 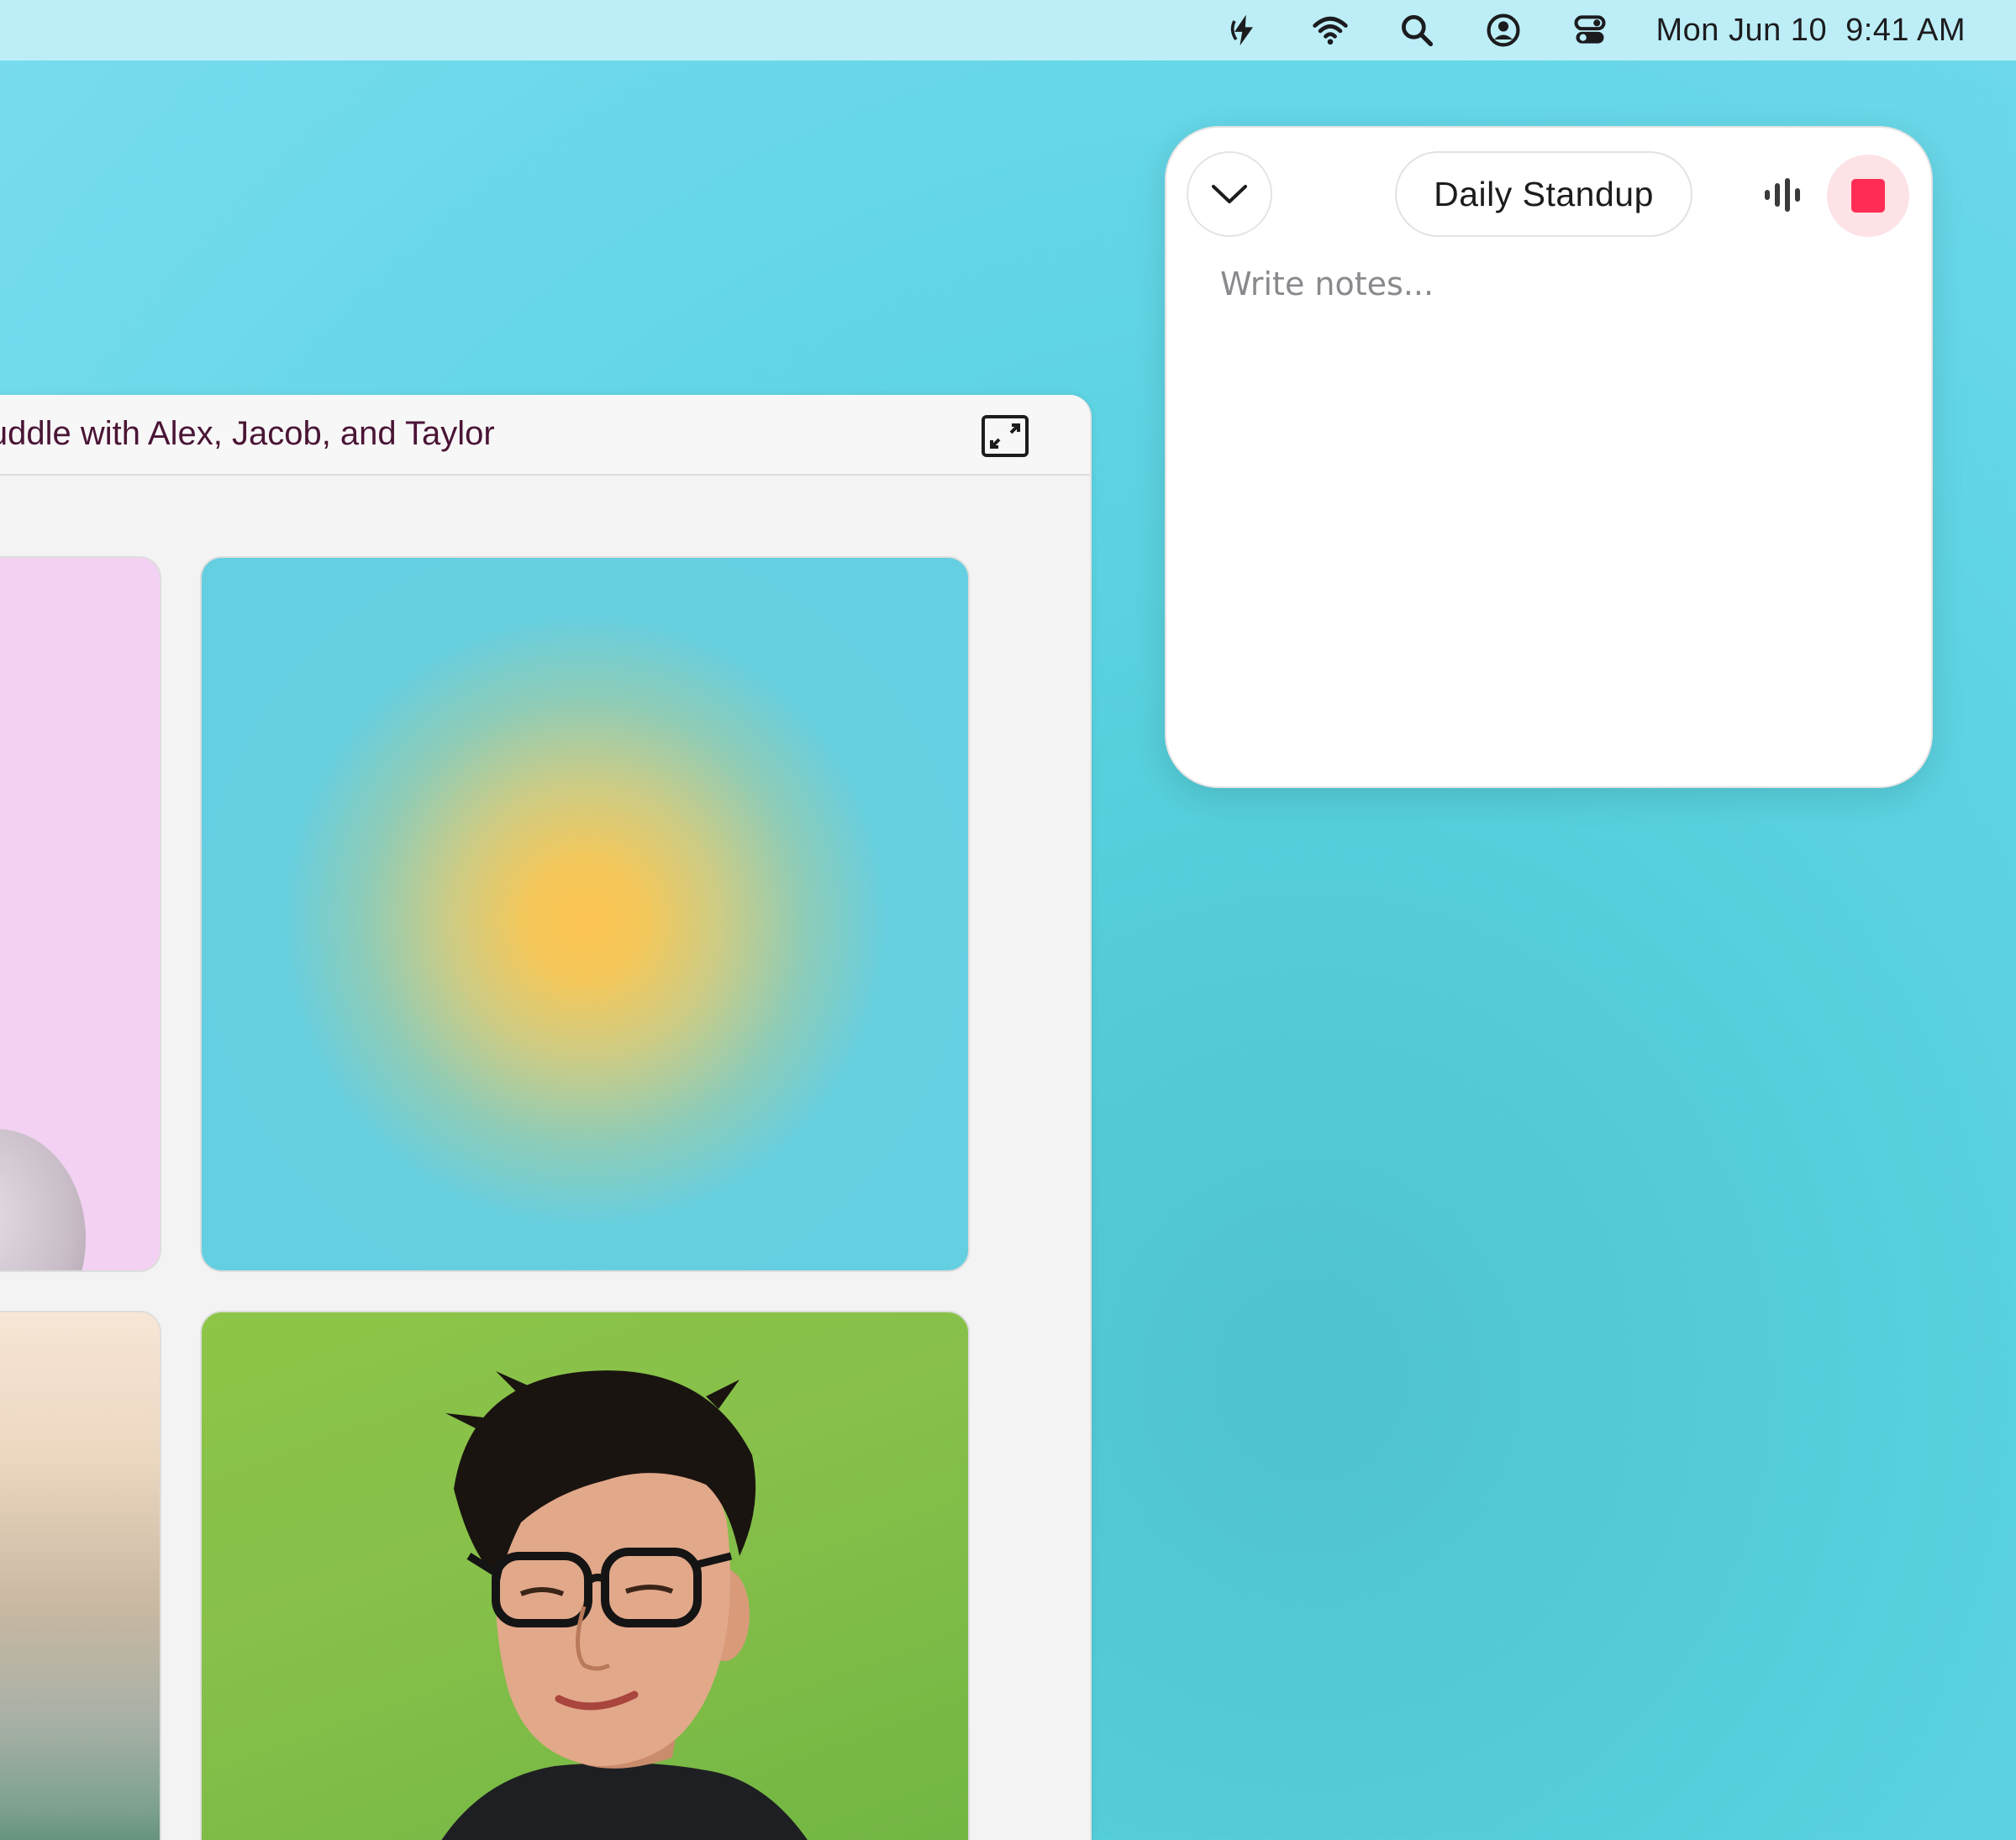 I want to click on notes-input, so click(x=1548, y=500).